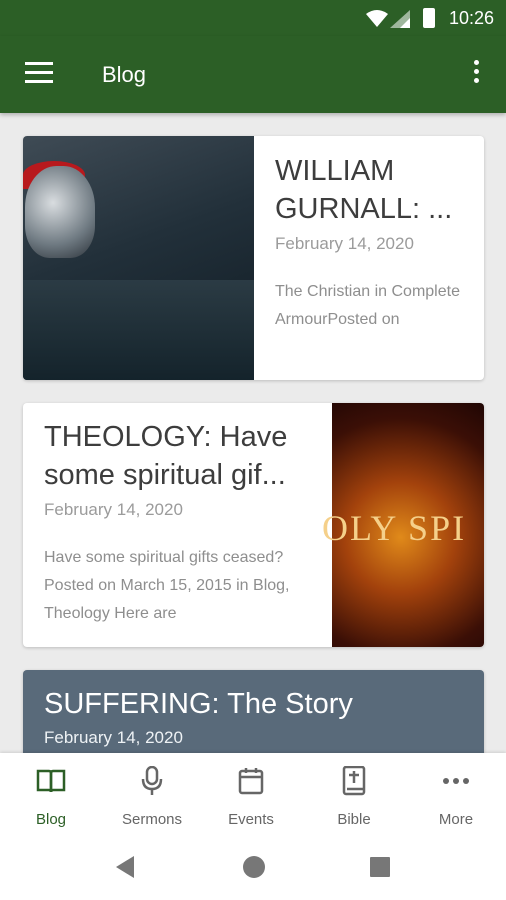  I want to click on back-icon, so click(125, 867).